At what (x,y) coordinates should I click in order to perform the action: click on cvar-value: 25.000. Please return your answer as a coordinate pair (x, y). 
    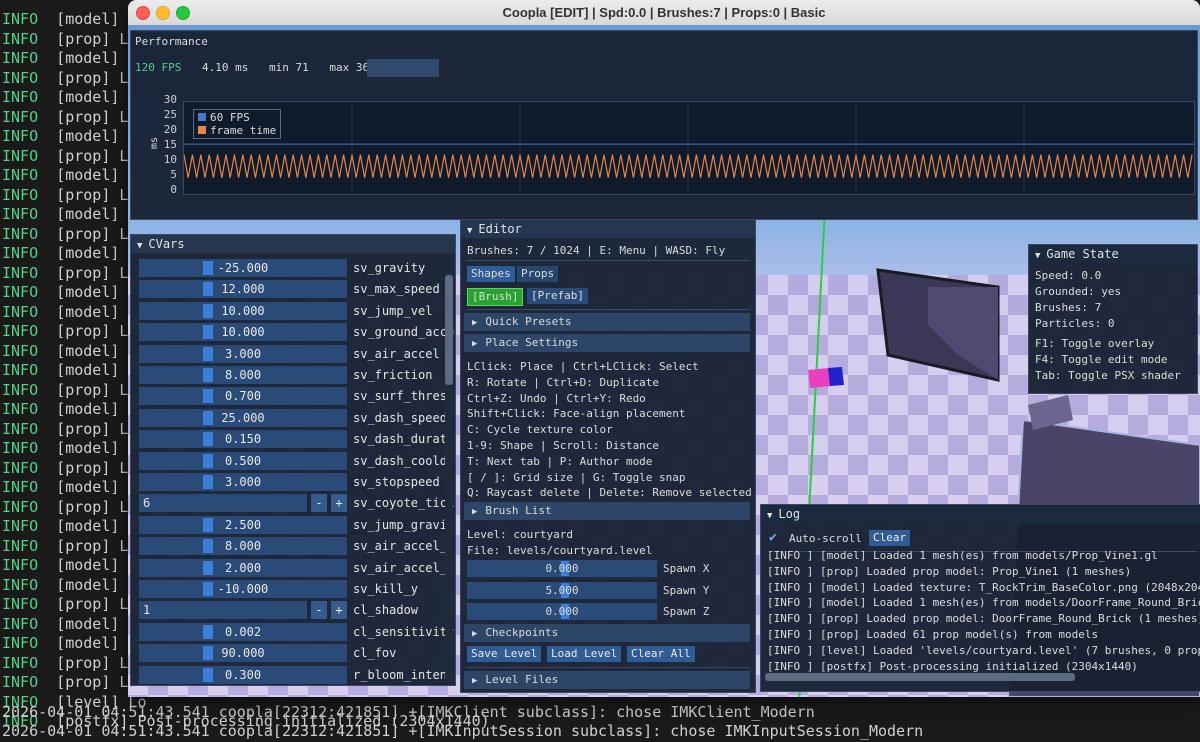
    Looking at the image, I should click on (243, 417).